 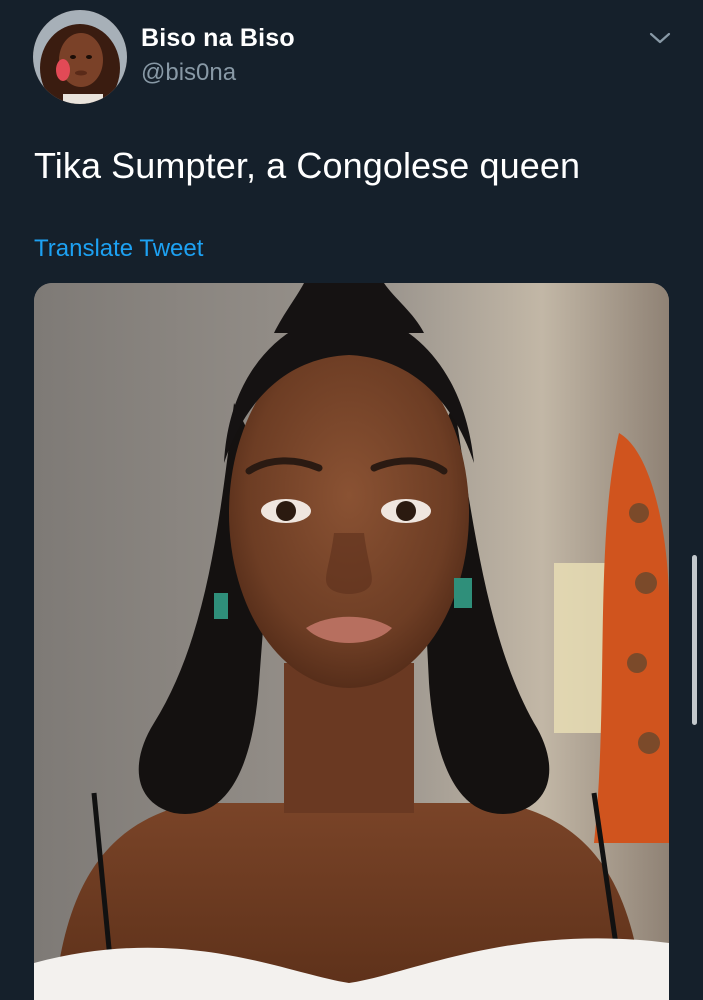 What do you see at coordinates (660, 38) in the screenshot?
I see `chevron-down-icon` at bounding box center [660, 38].